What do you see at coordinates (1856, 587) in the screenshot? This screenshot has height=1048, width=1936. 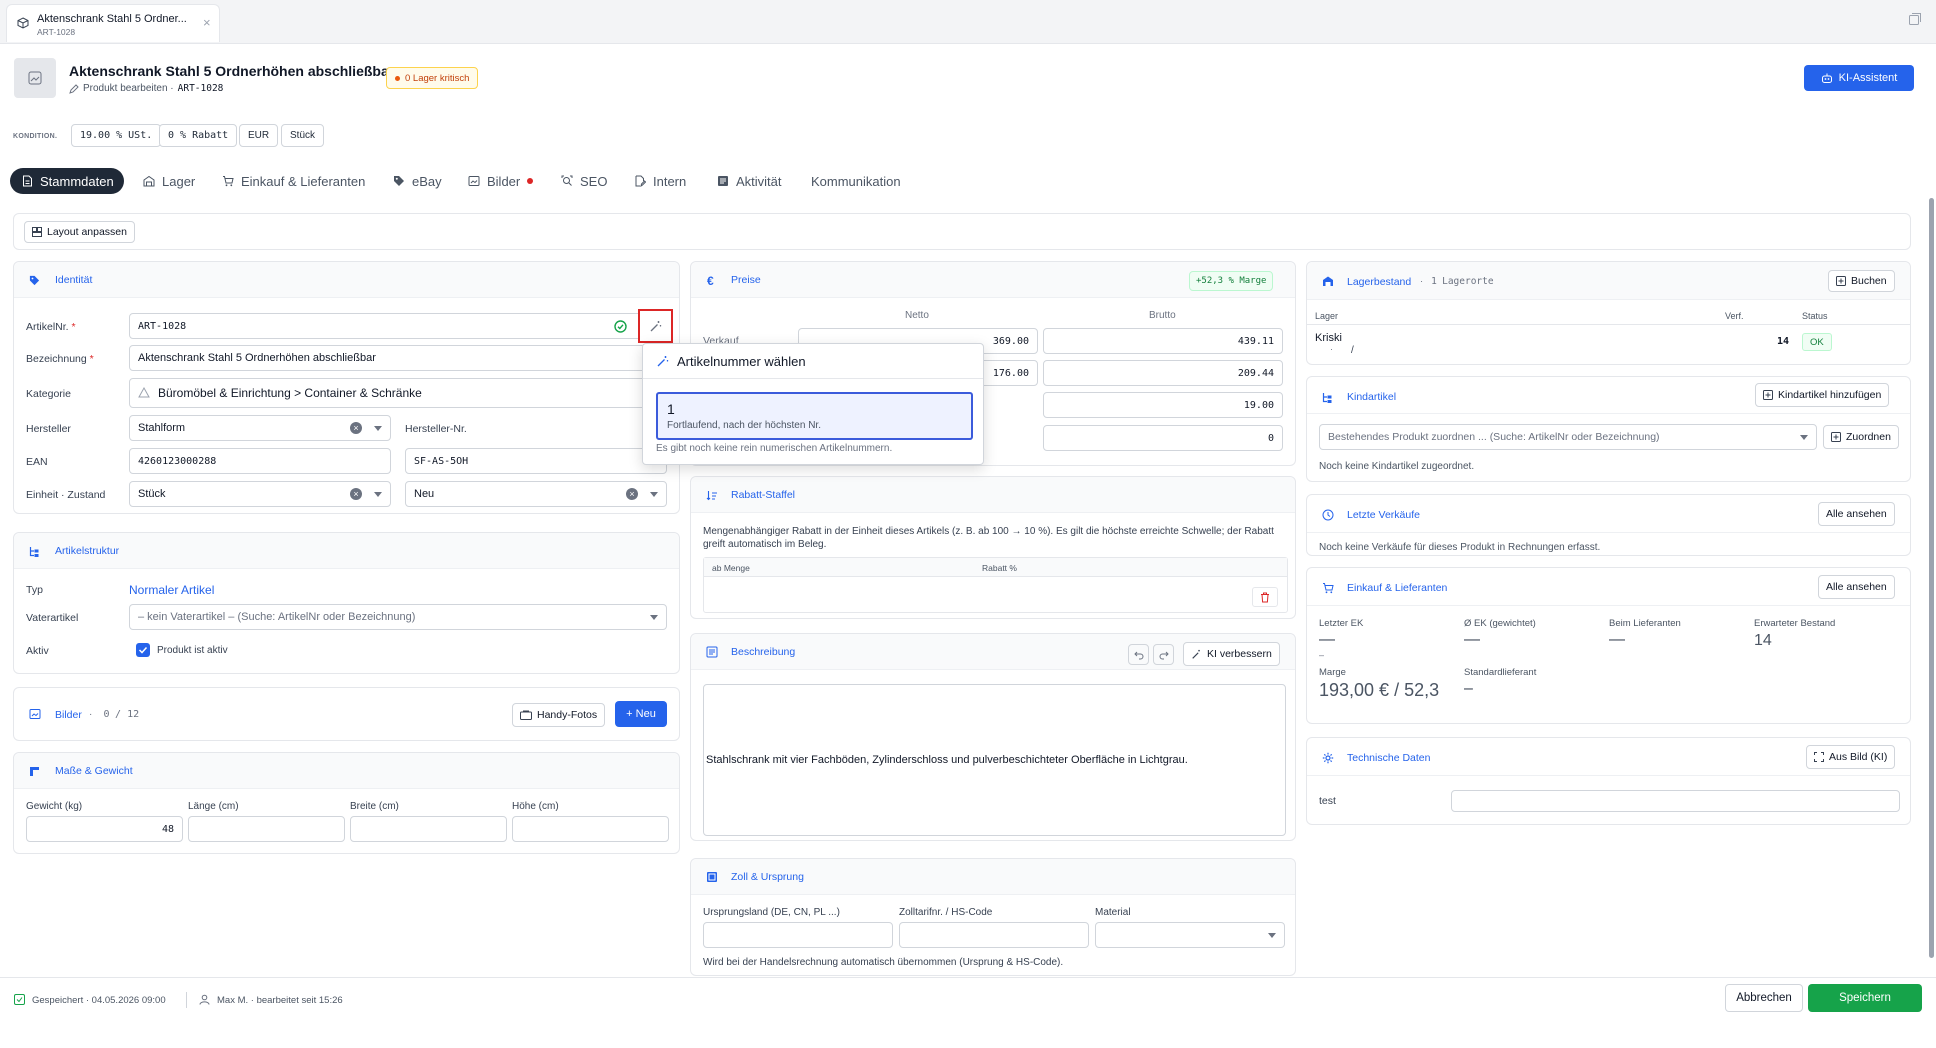 I see `all-purchases-button: Alle ansehen` at bounding box center [1856, 587].